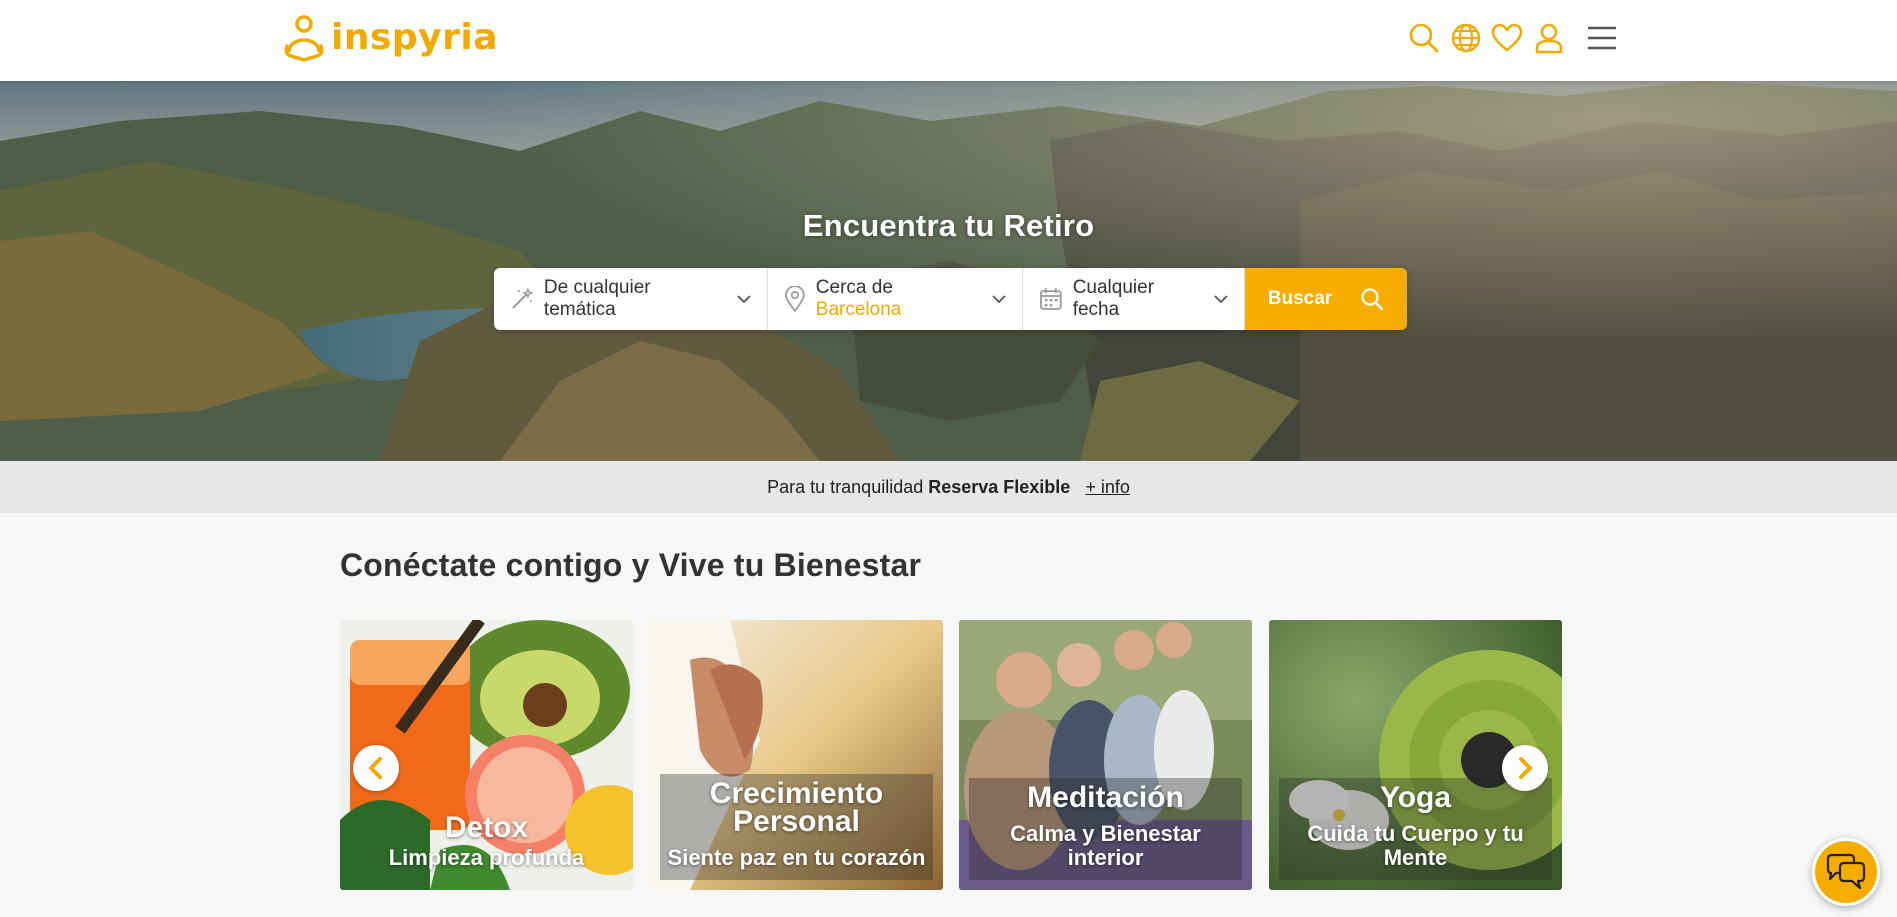  I want to click on section-title: Conéctate contigo y Vive tu Bienestar, so click(631, 565).